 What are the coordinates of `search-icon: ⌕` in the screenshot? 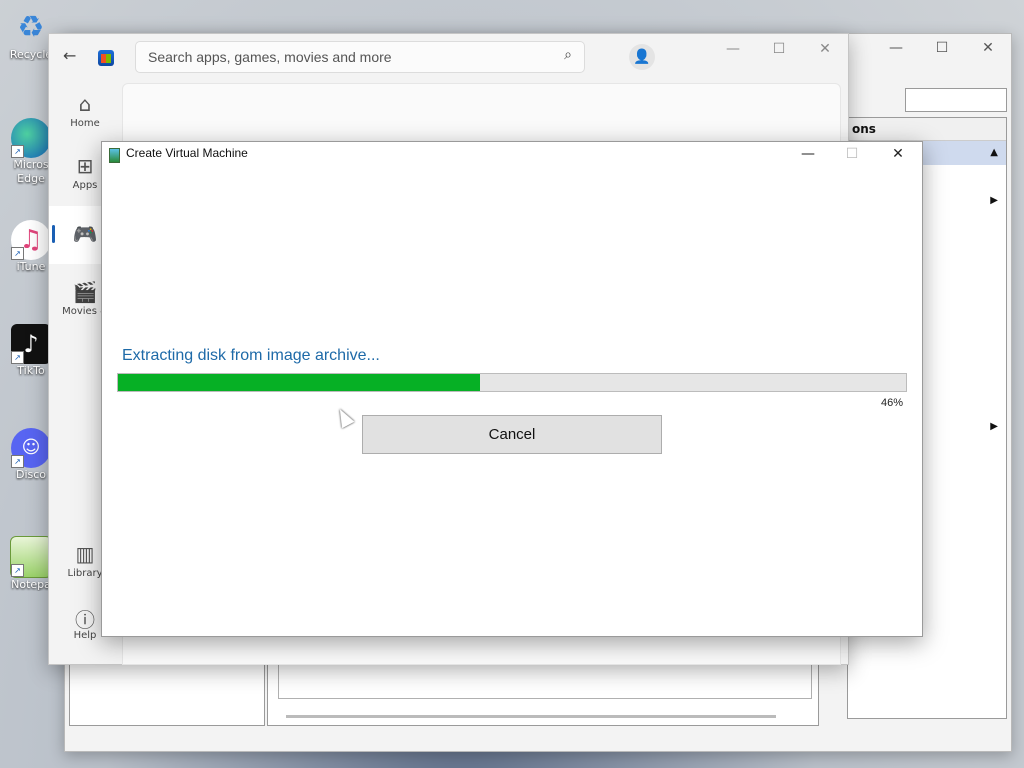 It's located at (568, 55).